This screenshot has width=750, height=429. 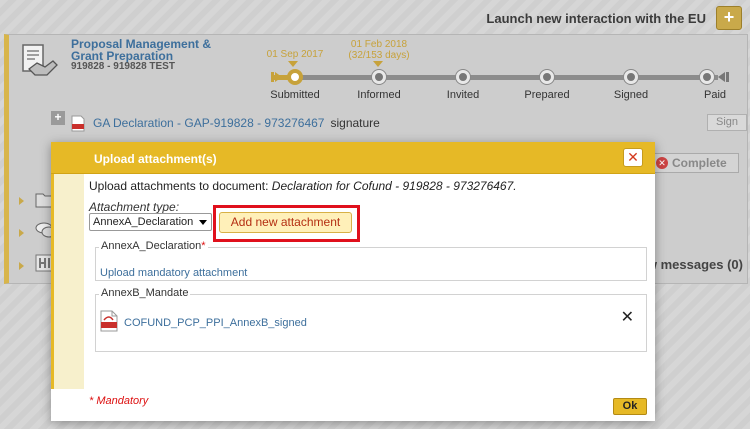 I want to click on timeline-start-icon, so click(x=276, y=77).